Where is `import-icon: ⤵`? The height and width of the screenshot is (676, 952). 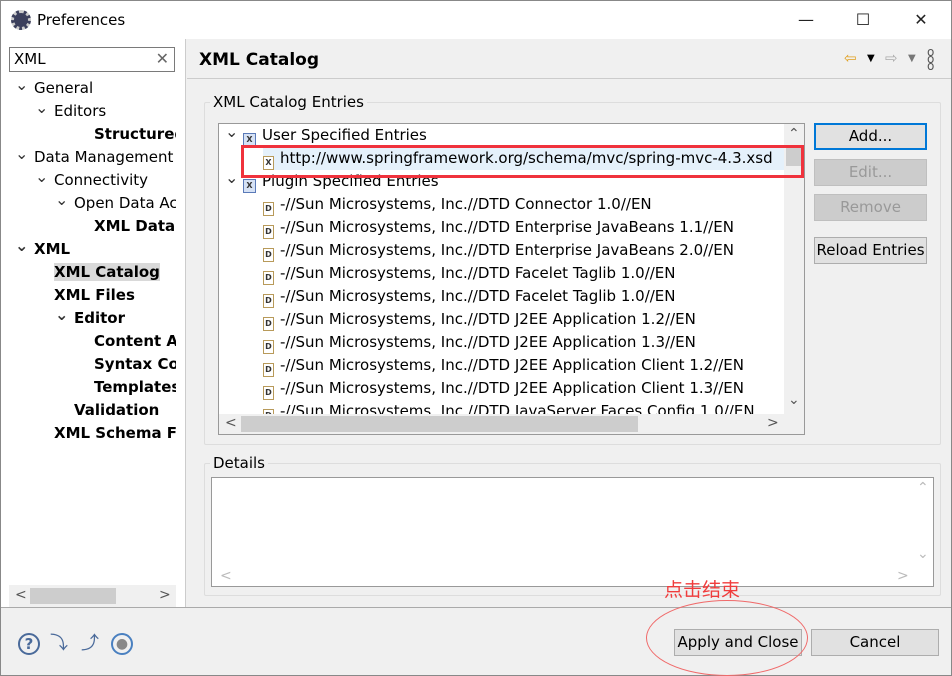 import-icon: ⤵ is located at coordinates (59, 644).